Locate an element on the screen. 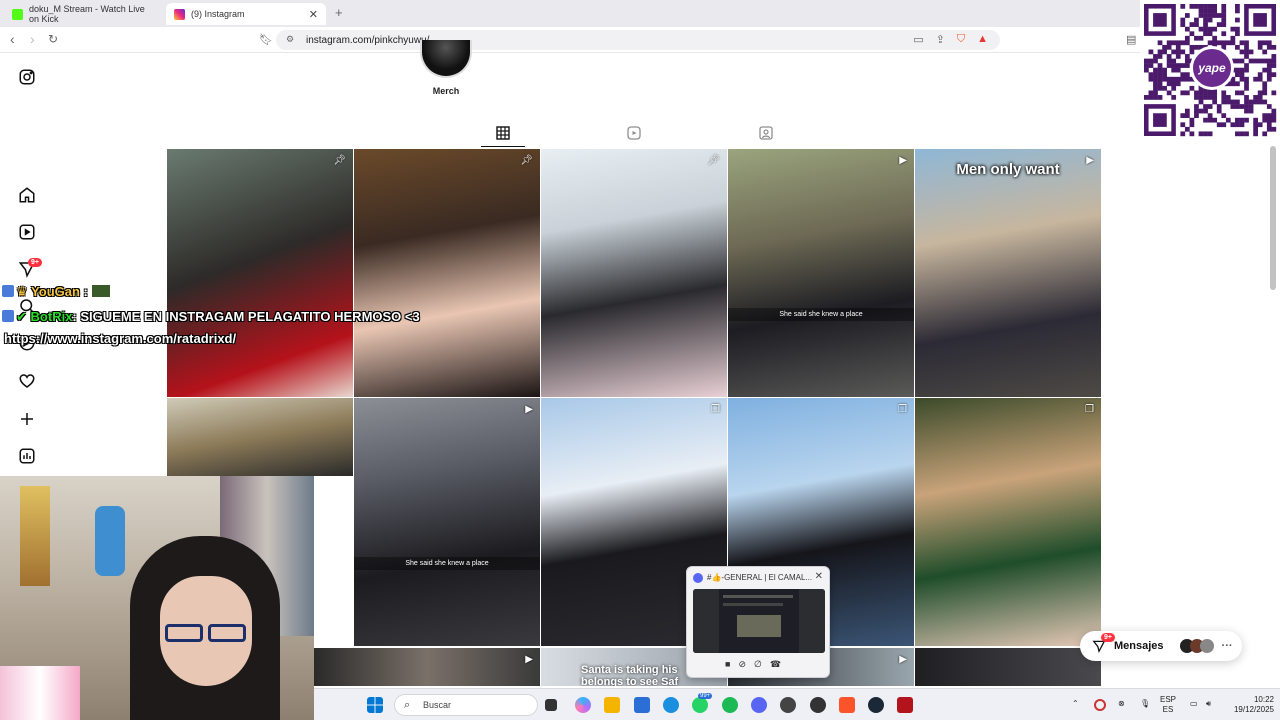 The width and height of the screenshot is (1280, 720). yape-logo-icon: yape is located at coordinates (1212, 68).